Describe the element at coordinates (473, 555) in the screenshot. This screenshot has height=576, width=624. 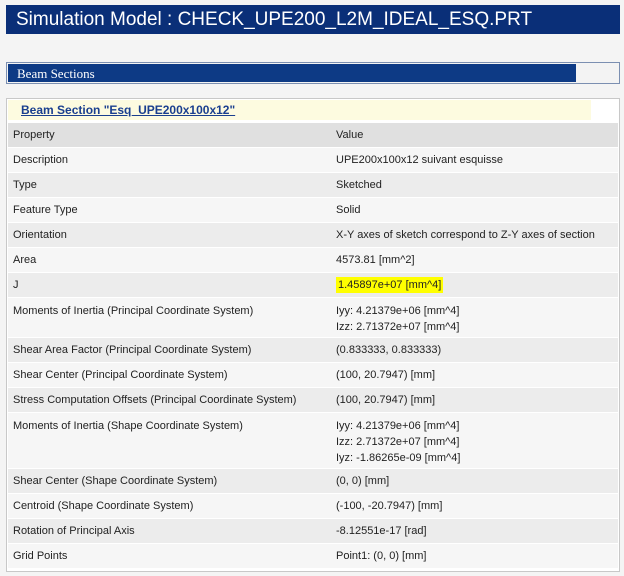
I see `property-value: Point1: (0, 0) [mm]` at that location.